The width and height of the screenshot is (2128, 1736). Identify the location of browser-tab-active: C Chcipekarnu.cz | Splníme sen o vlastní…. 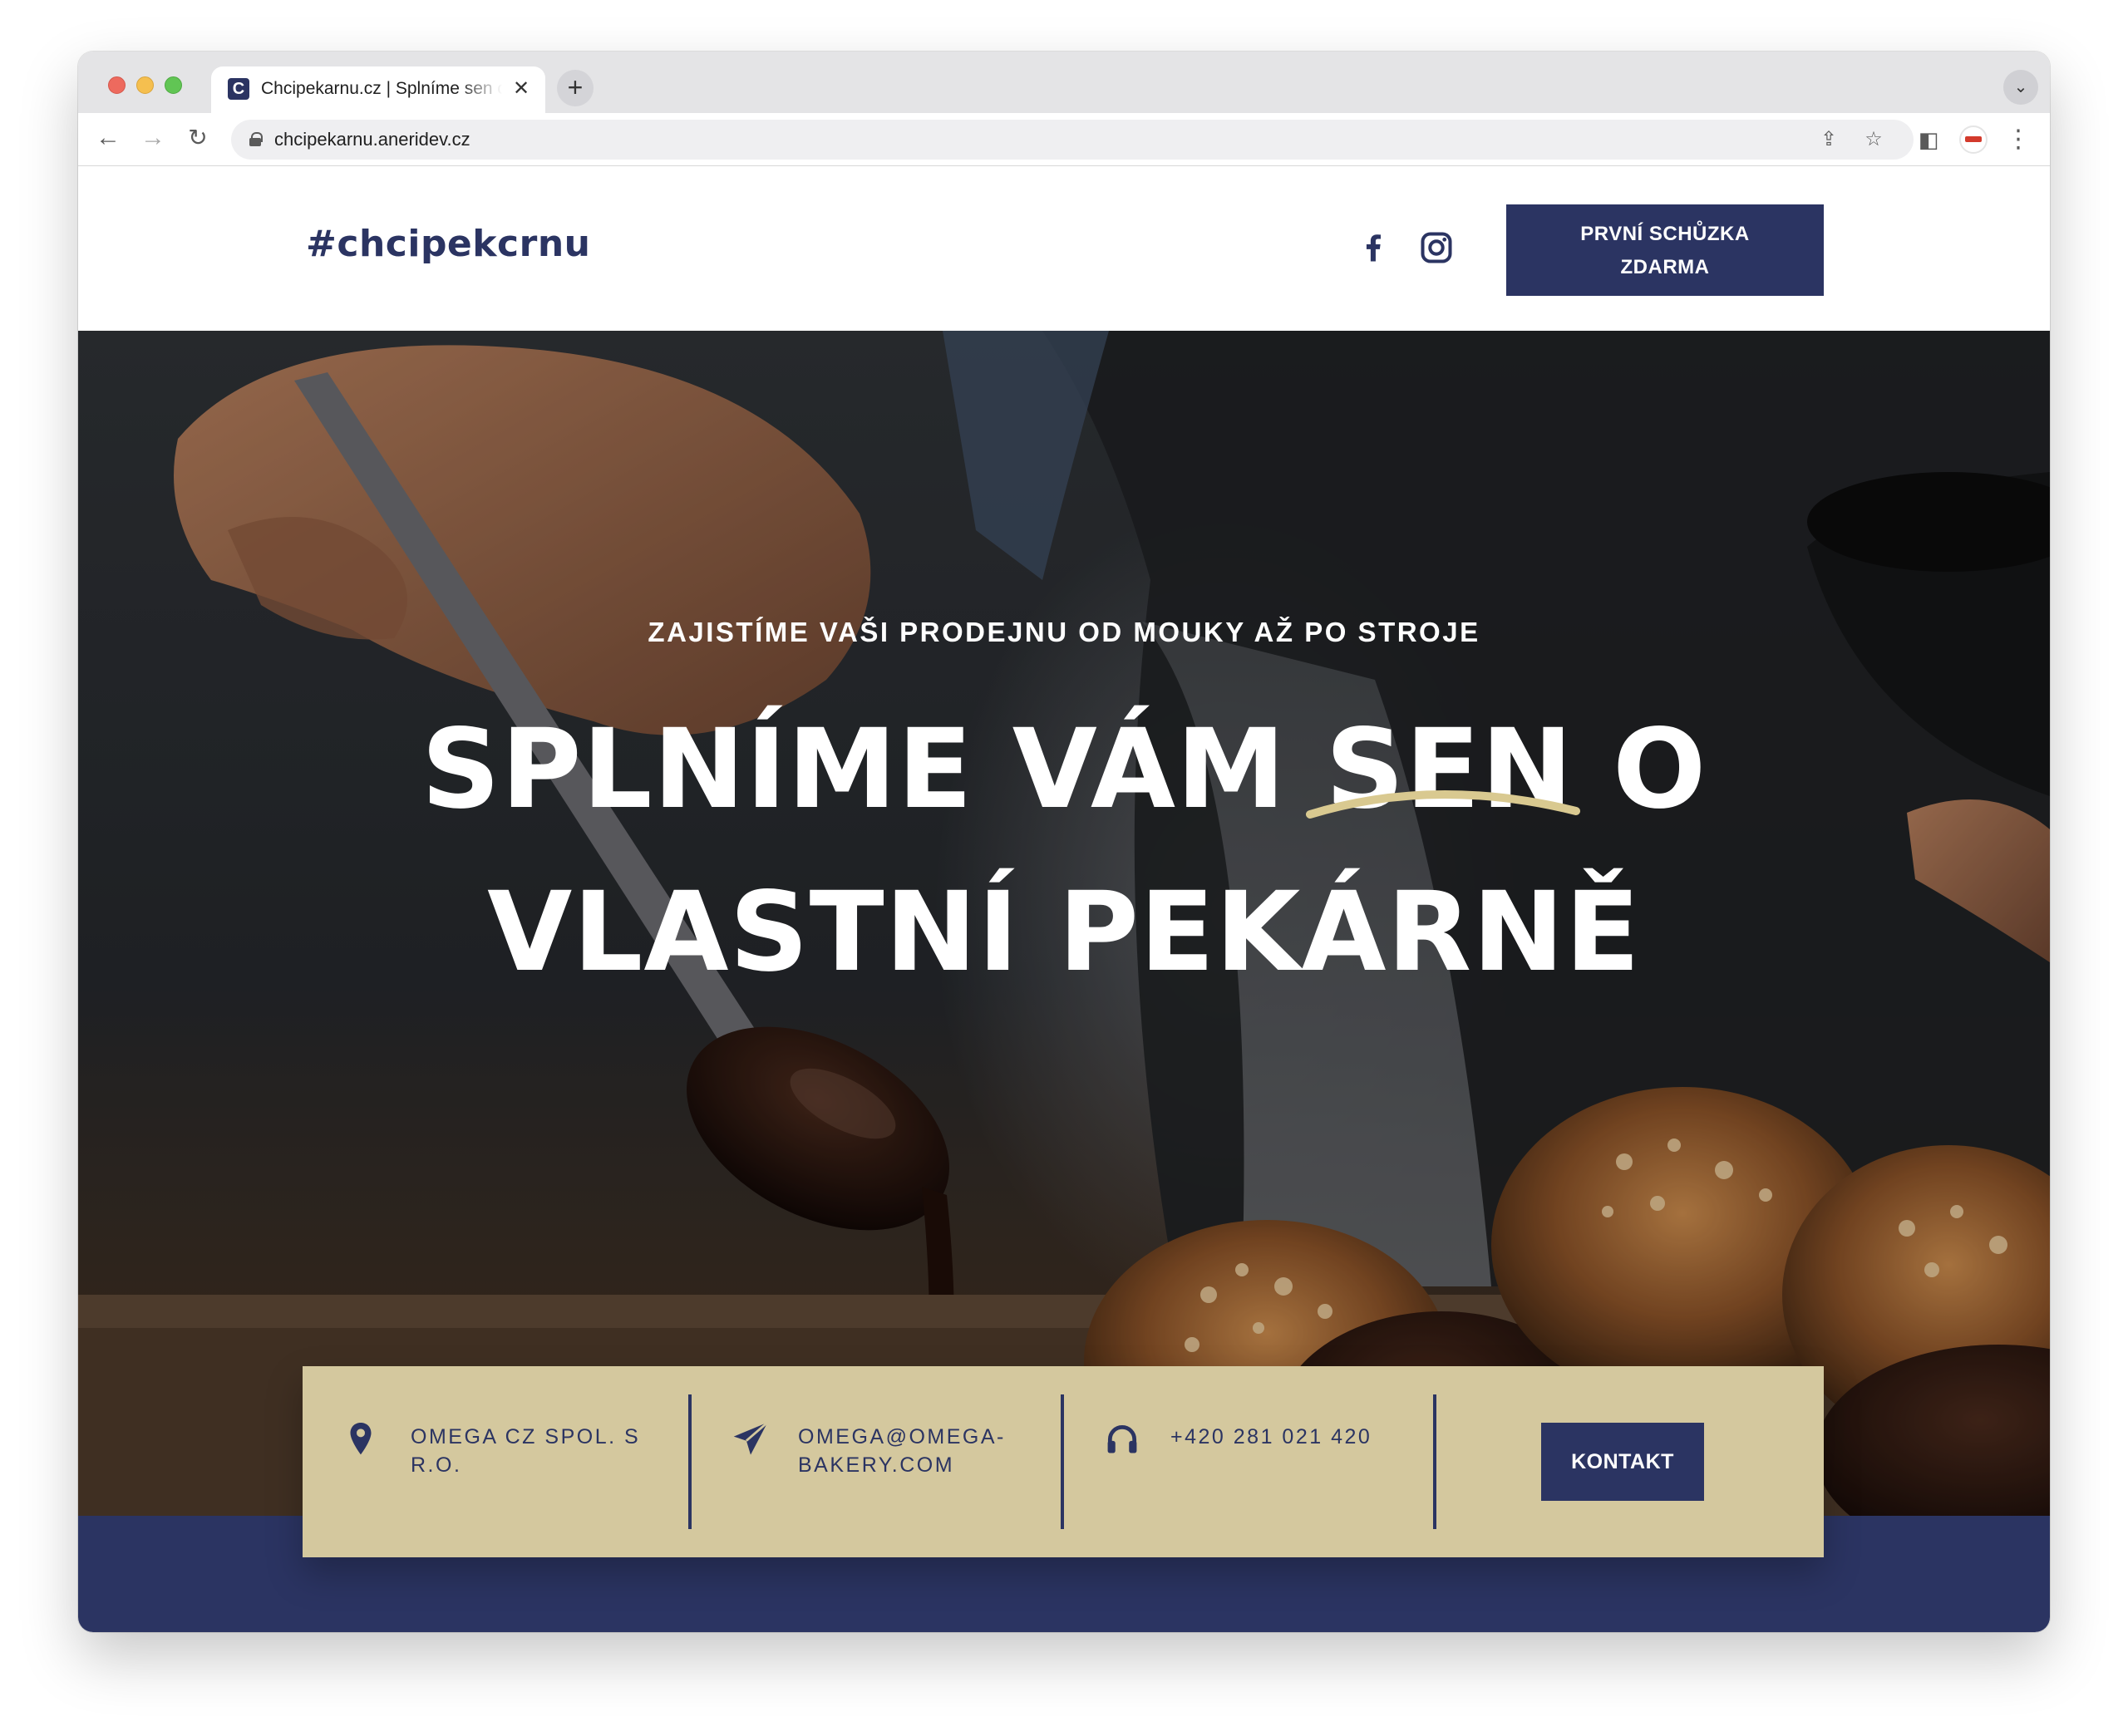
(378, 89).